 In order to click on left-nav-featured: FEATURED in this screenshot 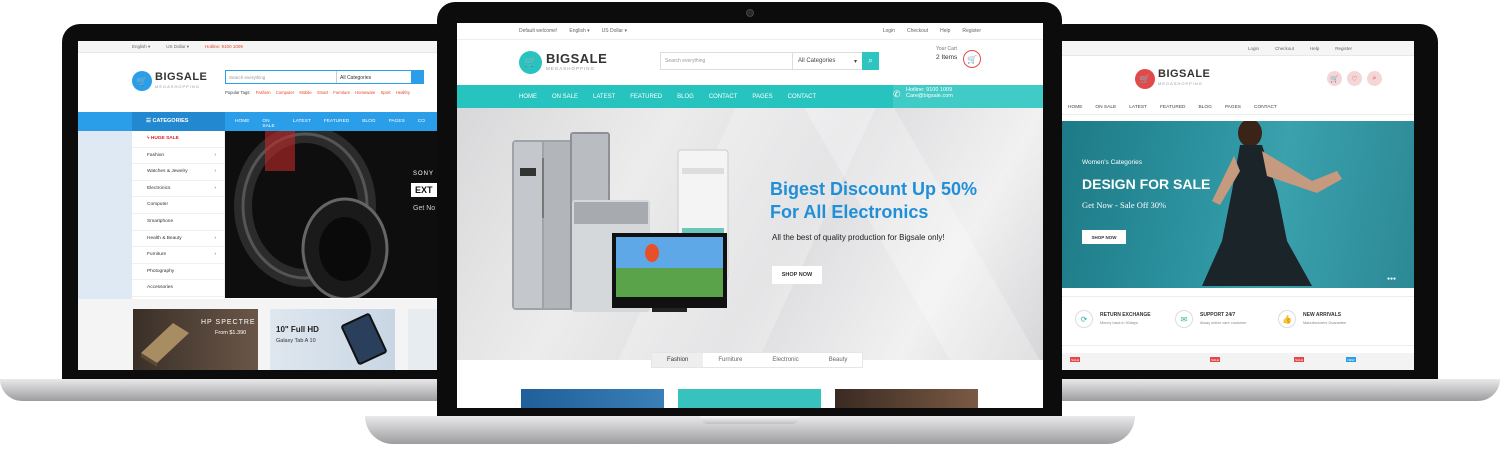, I will do `click(337, 124)`.